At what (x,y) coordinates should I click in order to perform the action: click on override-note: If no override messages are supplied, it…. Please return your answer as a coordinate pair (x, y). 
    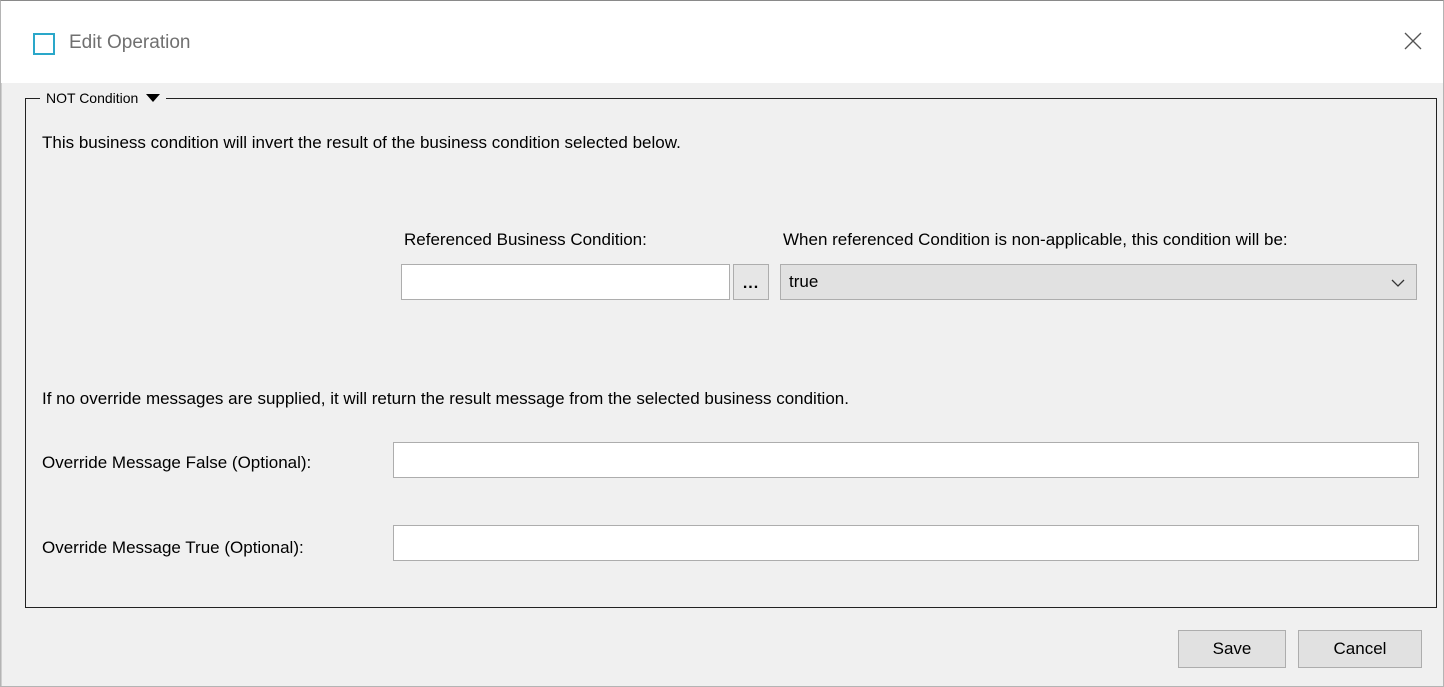
    Looking at the image, I should click on (445, 398).